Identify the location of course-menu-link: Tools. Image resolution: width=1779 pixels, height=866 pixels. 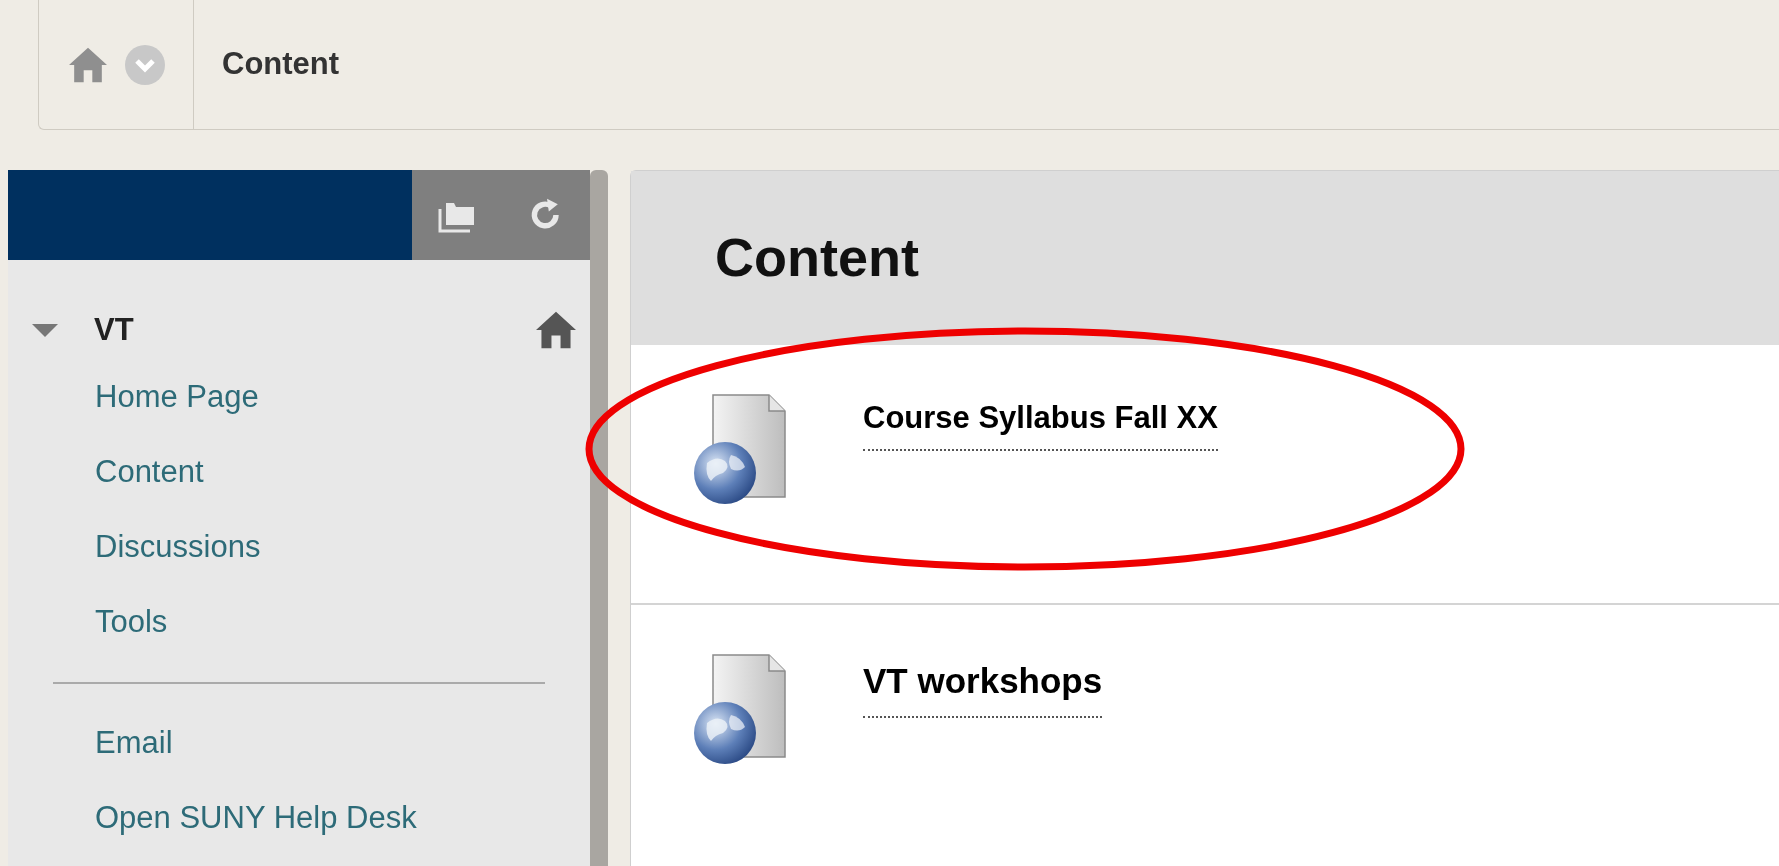
(131, 622).